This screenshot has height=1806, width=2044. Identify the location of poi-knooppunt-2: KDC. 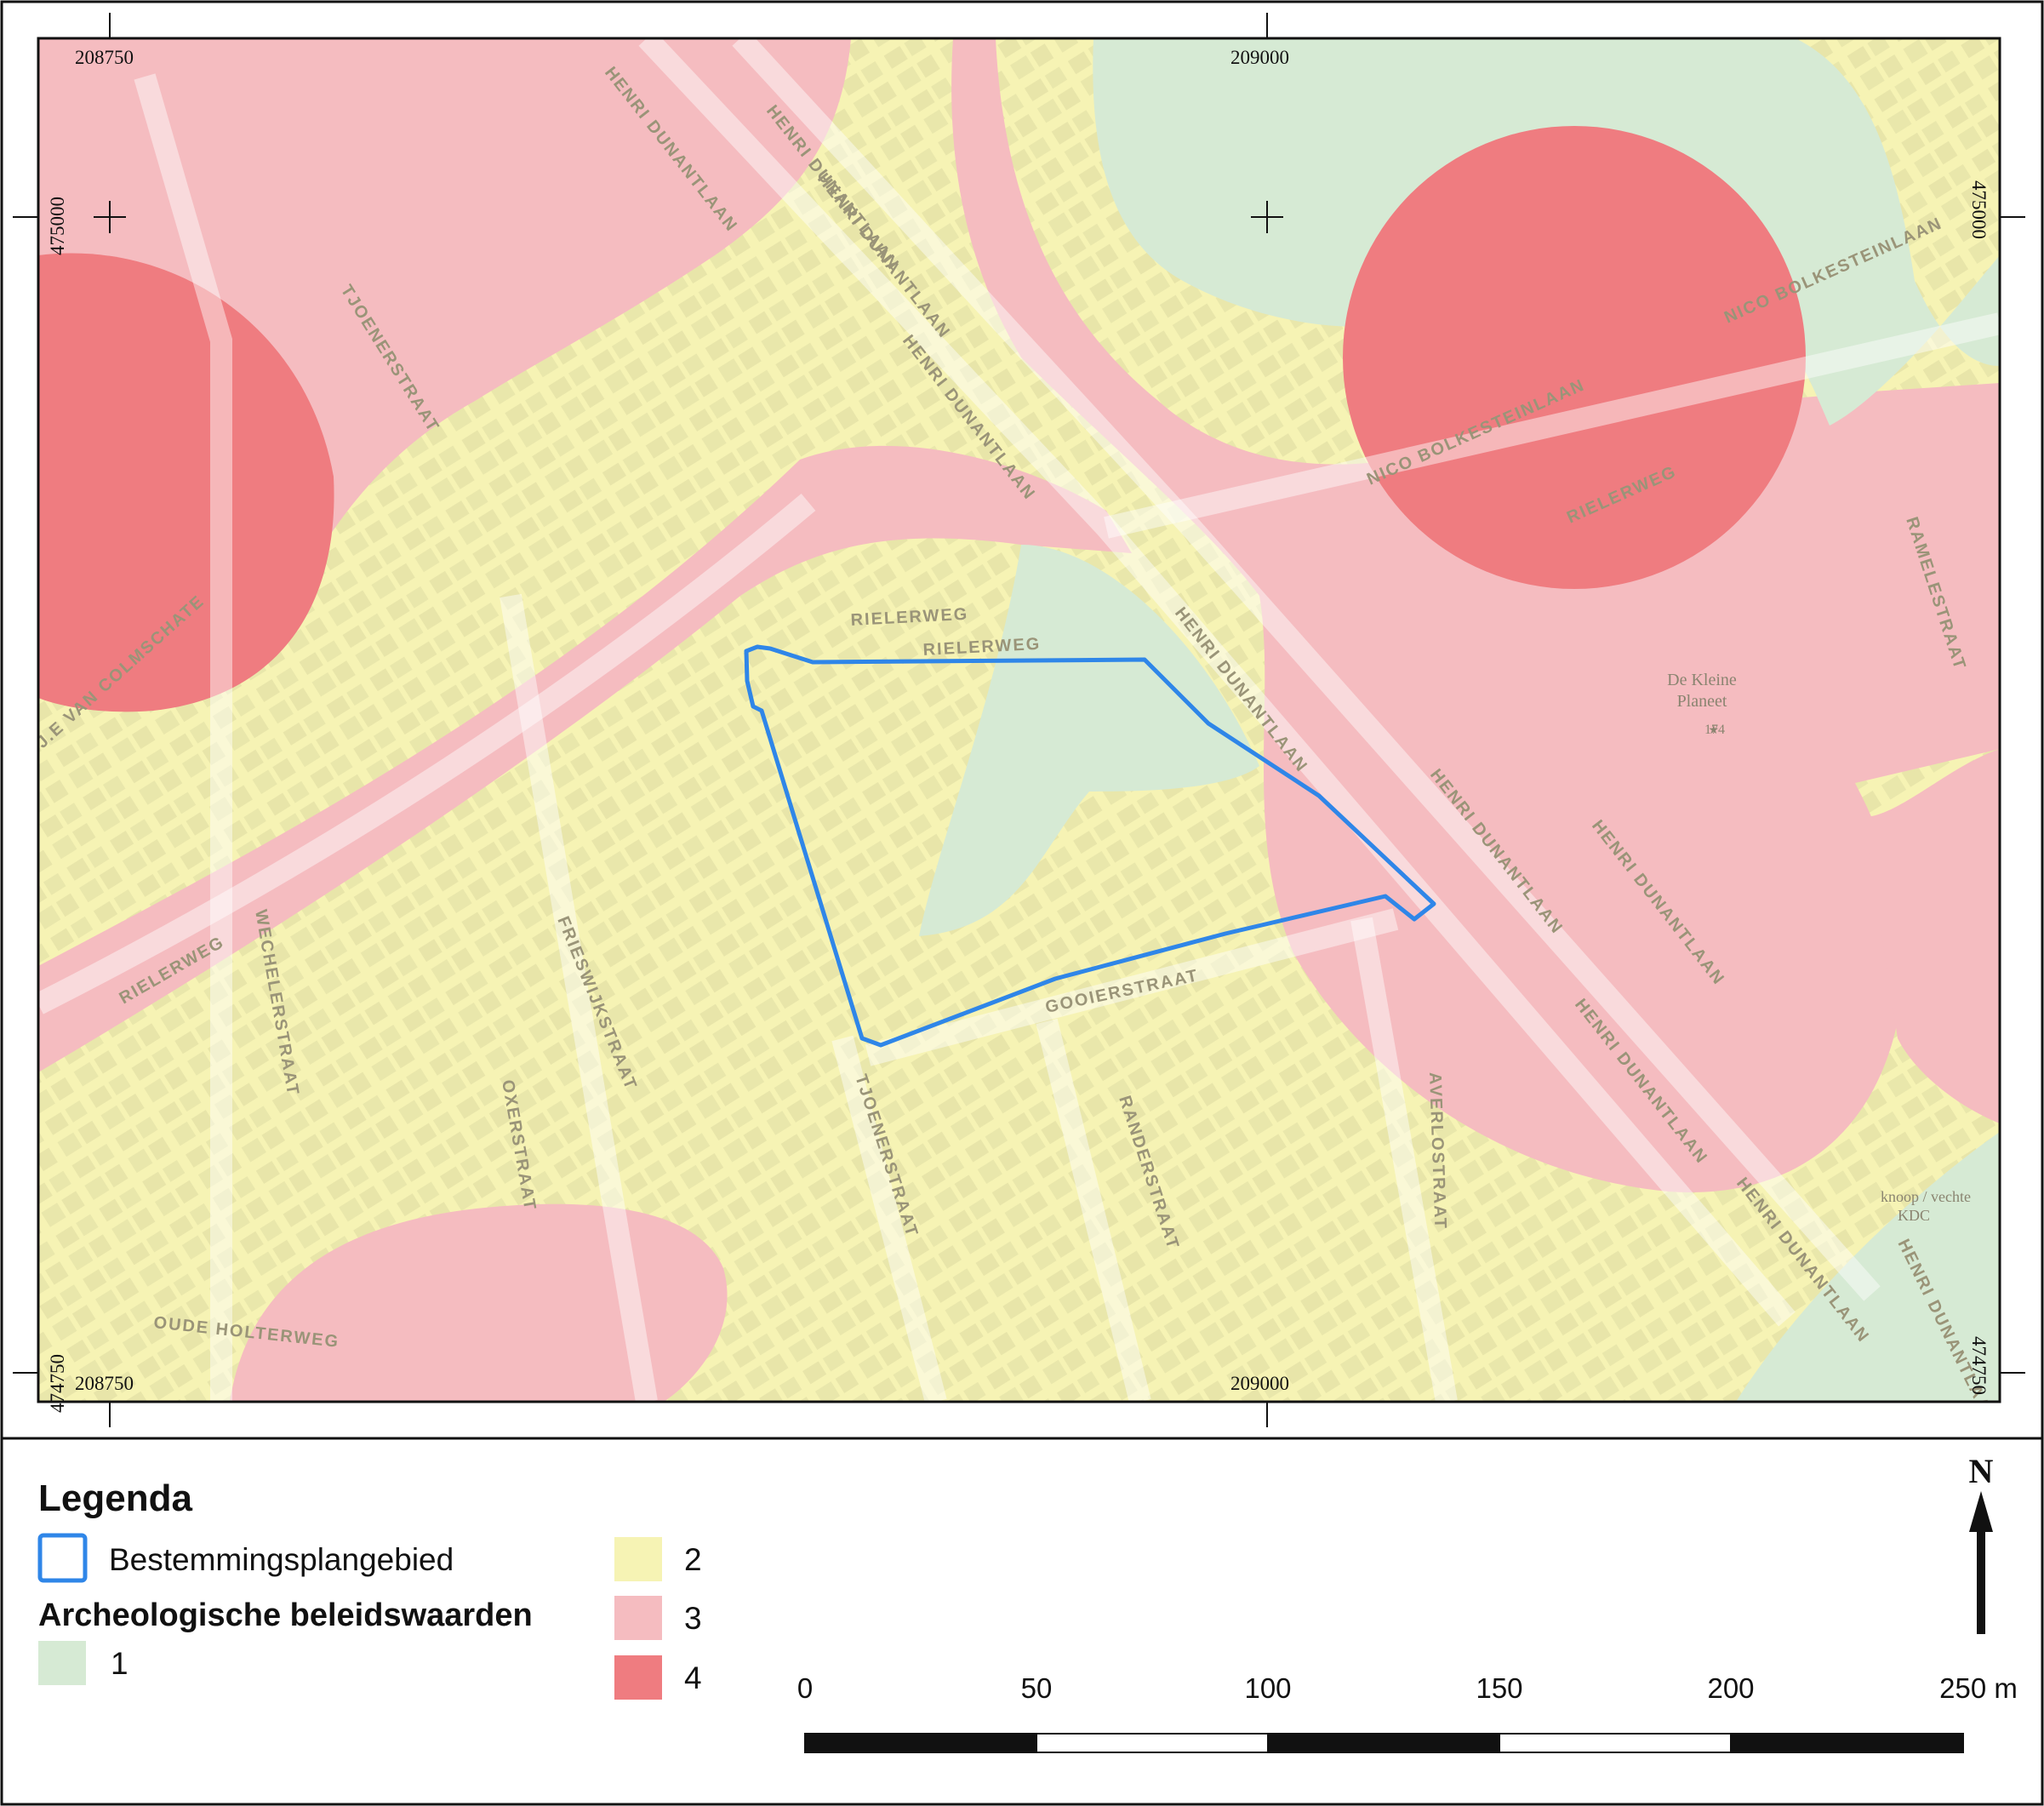
(1914, 1215).